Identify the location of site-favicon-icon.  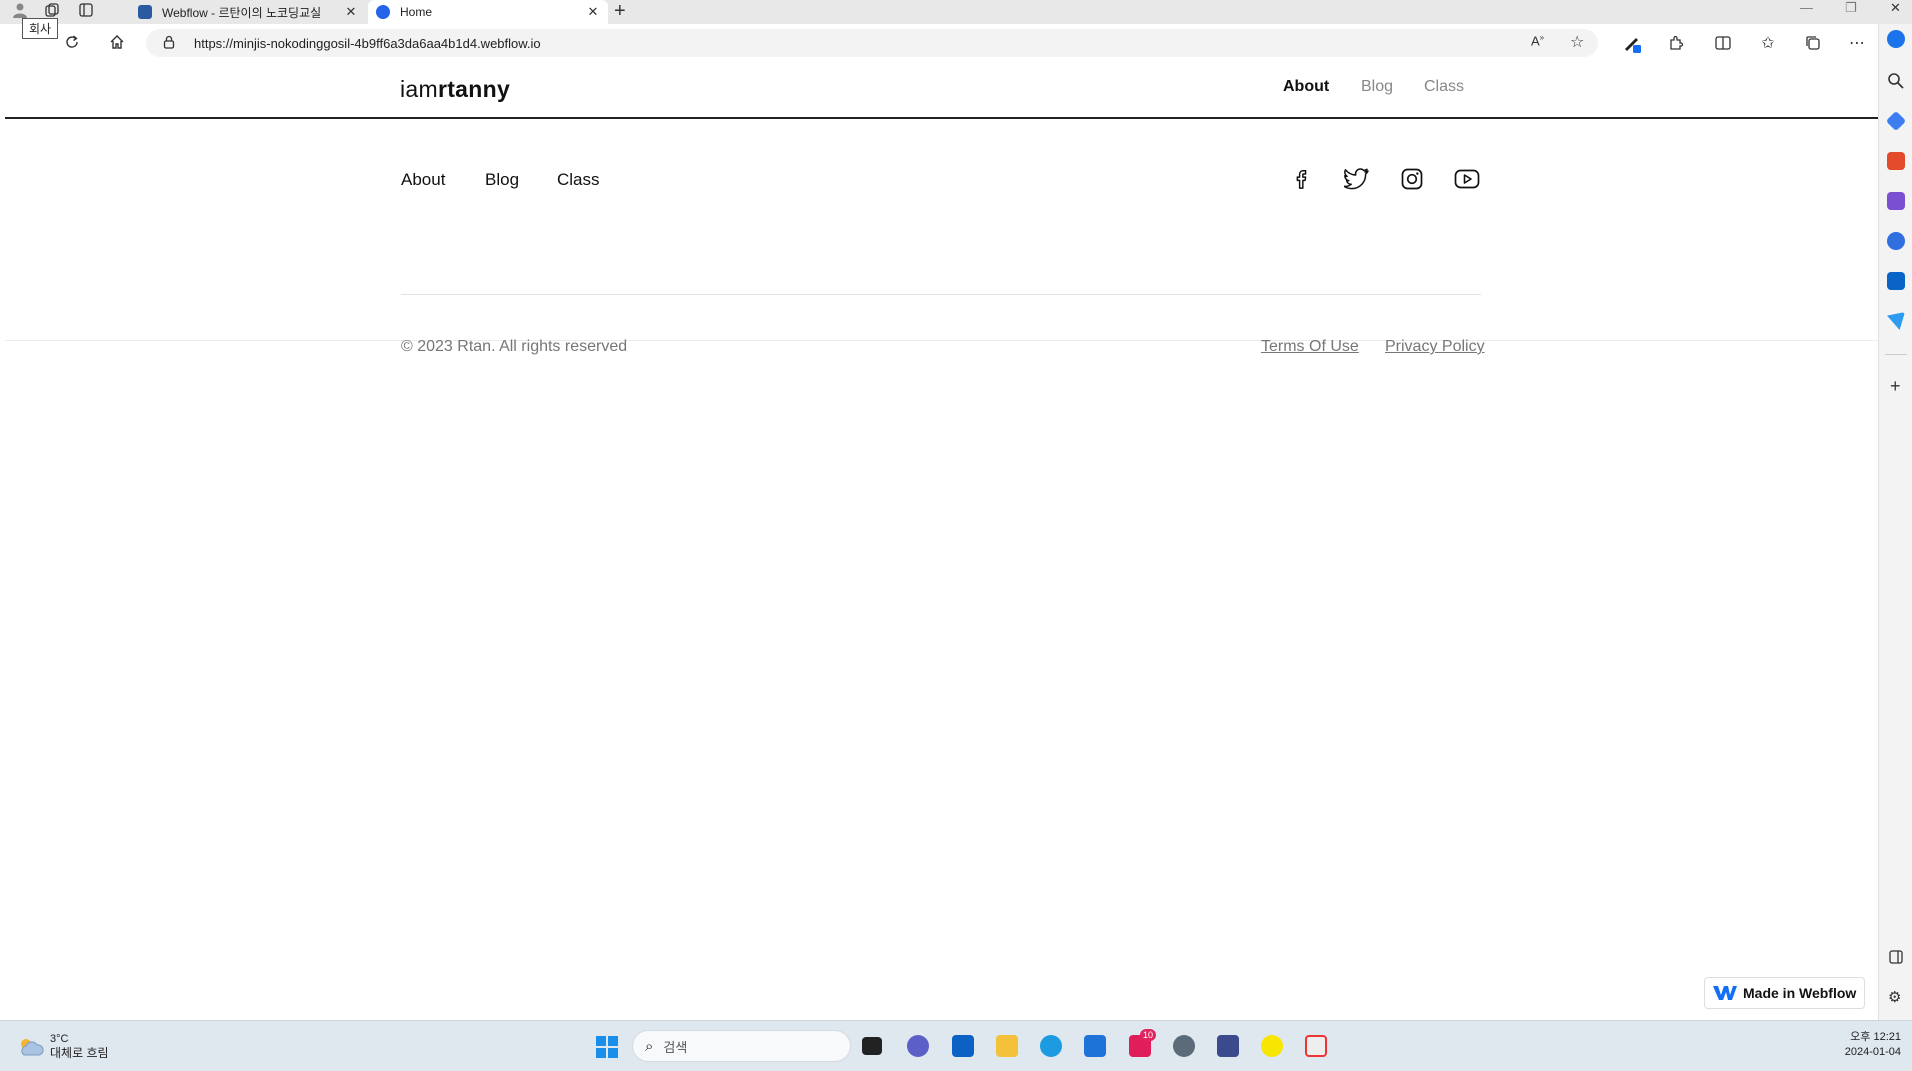
(383, 12).